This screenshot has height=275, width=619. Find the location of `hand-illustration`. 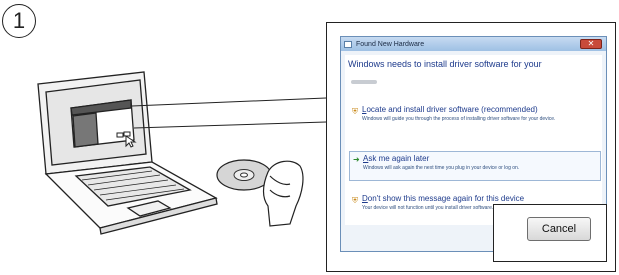

hand-illustration is located at coordinates (283, 193).